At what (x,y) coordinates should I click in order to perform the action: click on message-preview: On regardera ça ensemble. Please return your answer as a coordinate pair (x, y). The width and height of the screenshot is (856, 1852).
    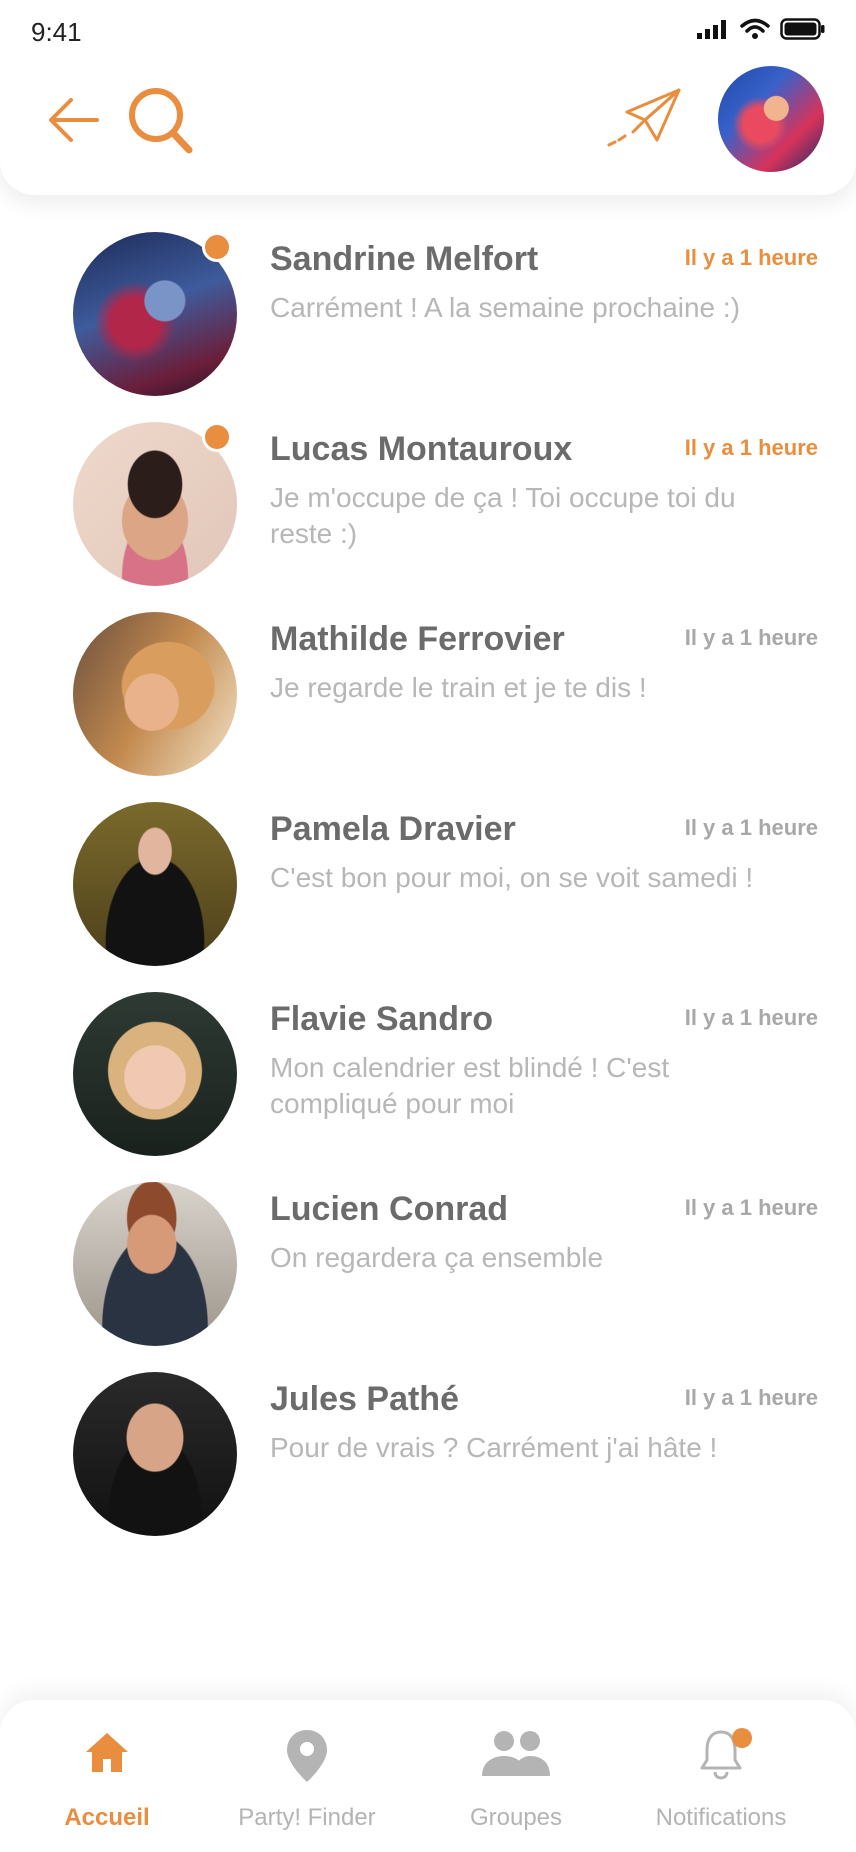
    Looking at the image, I should click on (437, 1257).